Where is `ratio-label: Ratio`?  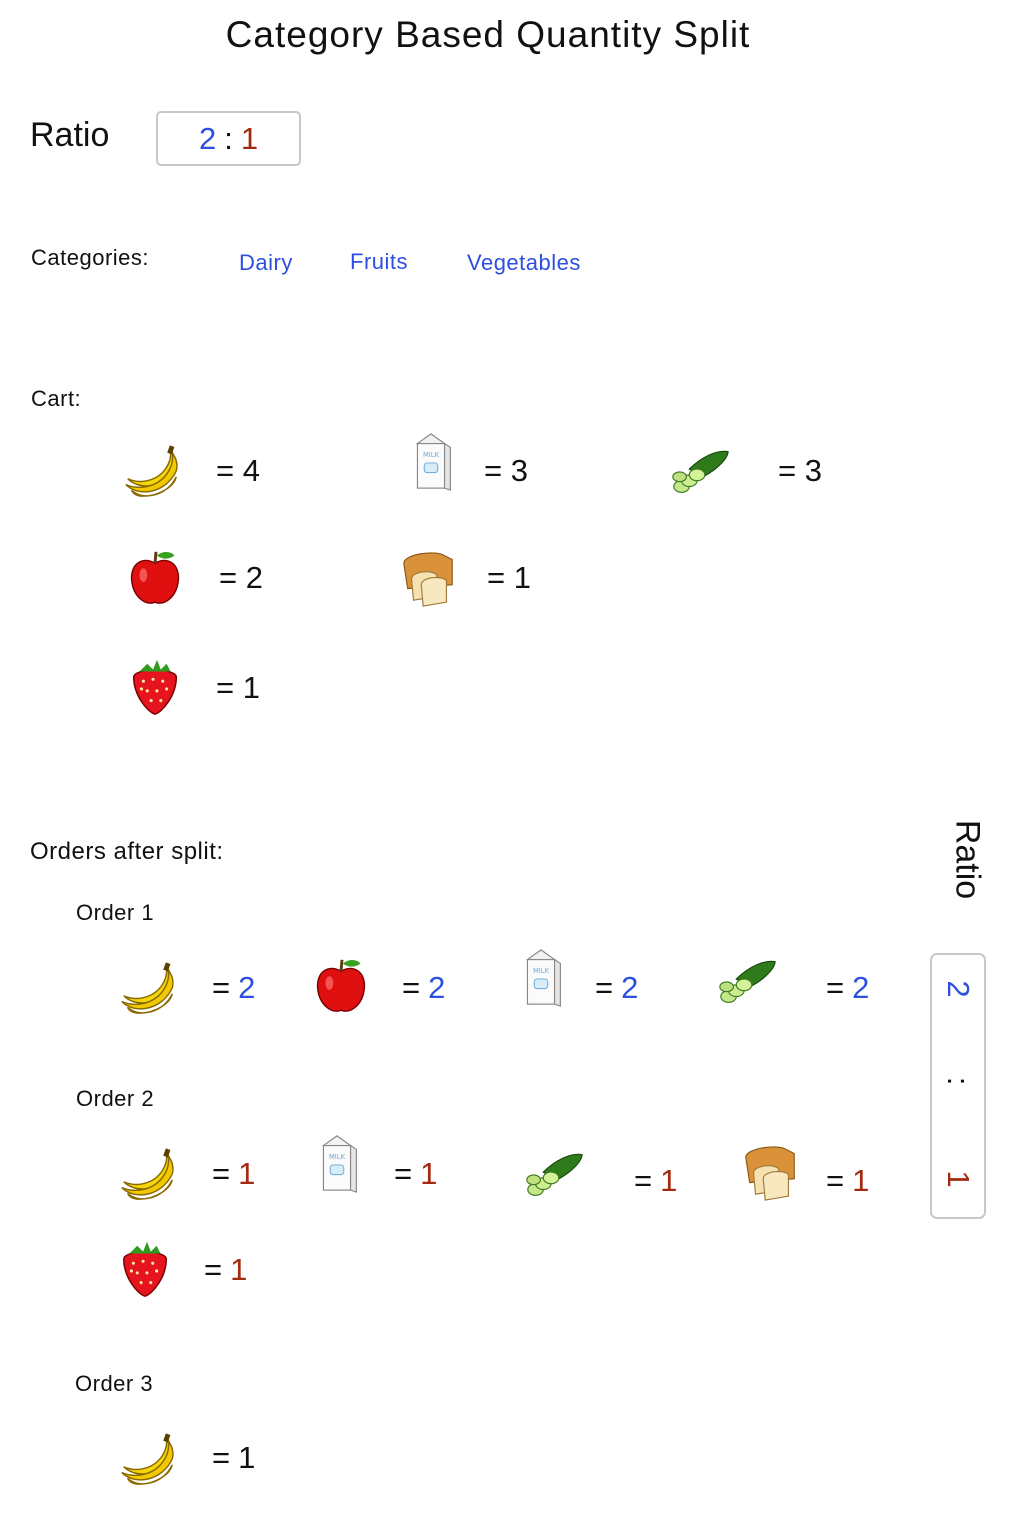
ratio-label: Ratio is located at coordinates (70, 135).